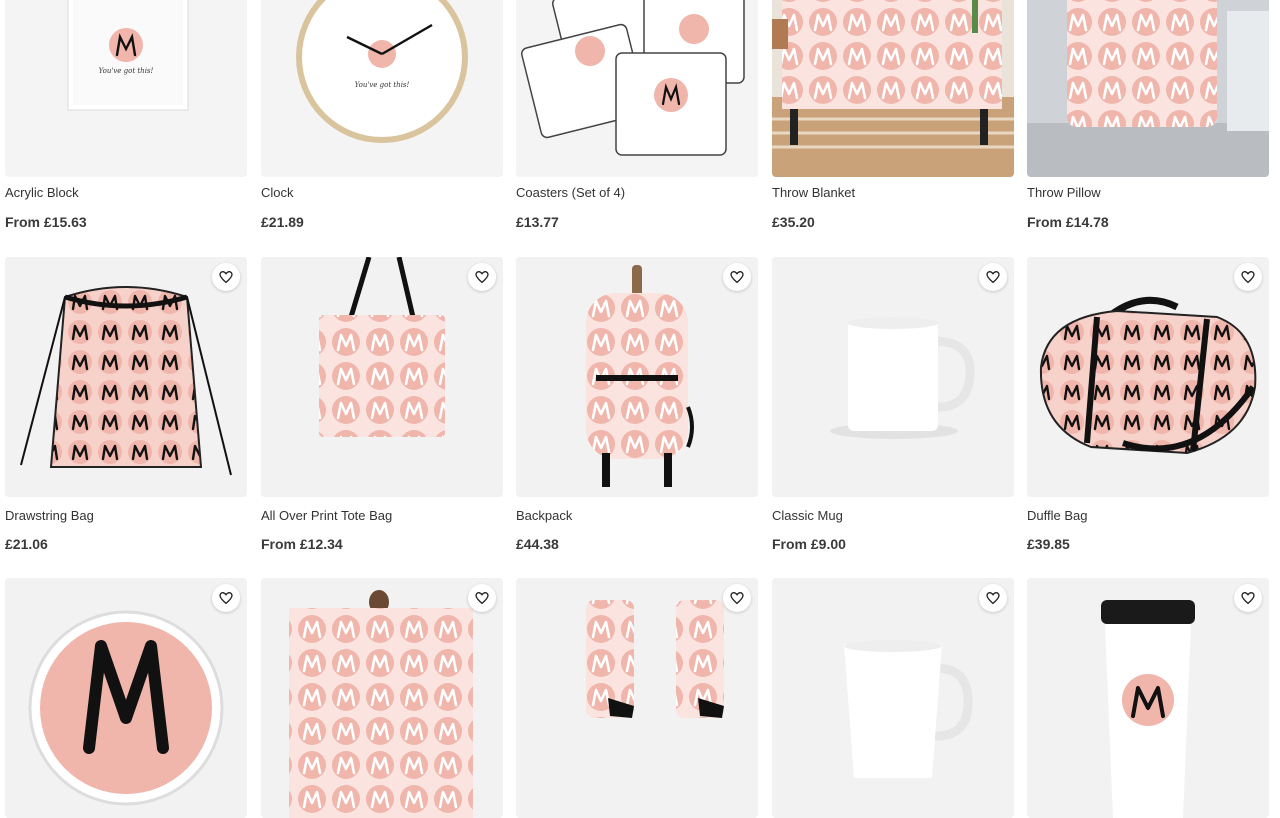  Describe the element at coordinates (793, 222) in the screenshot. I see `product-price: £35.20` at that location.